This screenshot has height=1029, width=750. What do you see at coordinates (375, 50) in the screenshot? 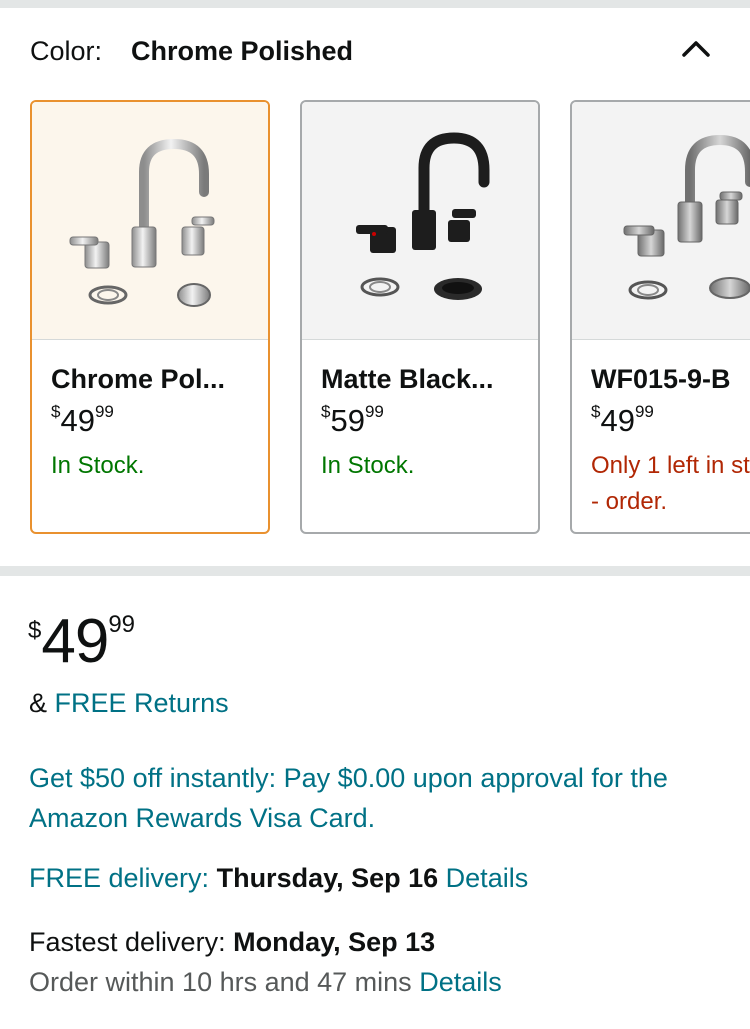
I see `color-selector-header: Color: Chrome Polished` at bounding box center [375, 50].